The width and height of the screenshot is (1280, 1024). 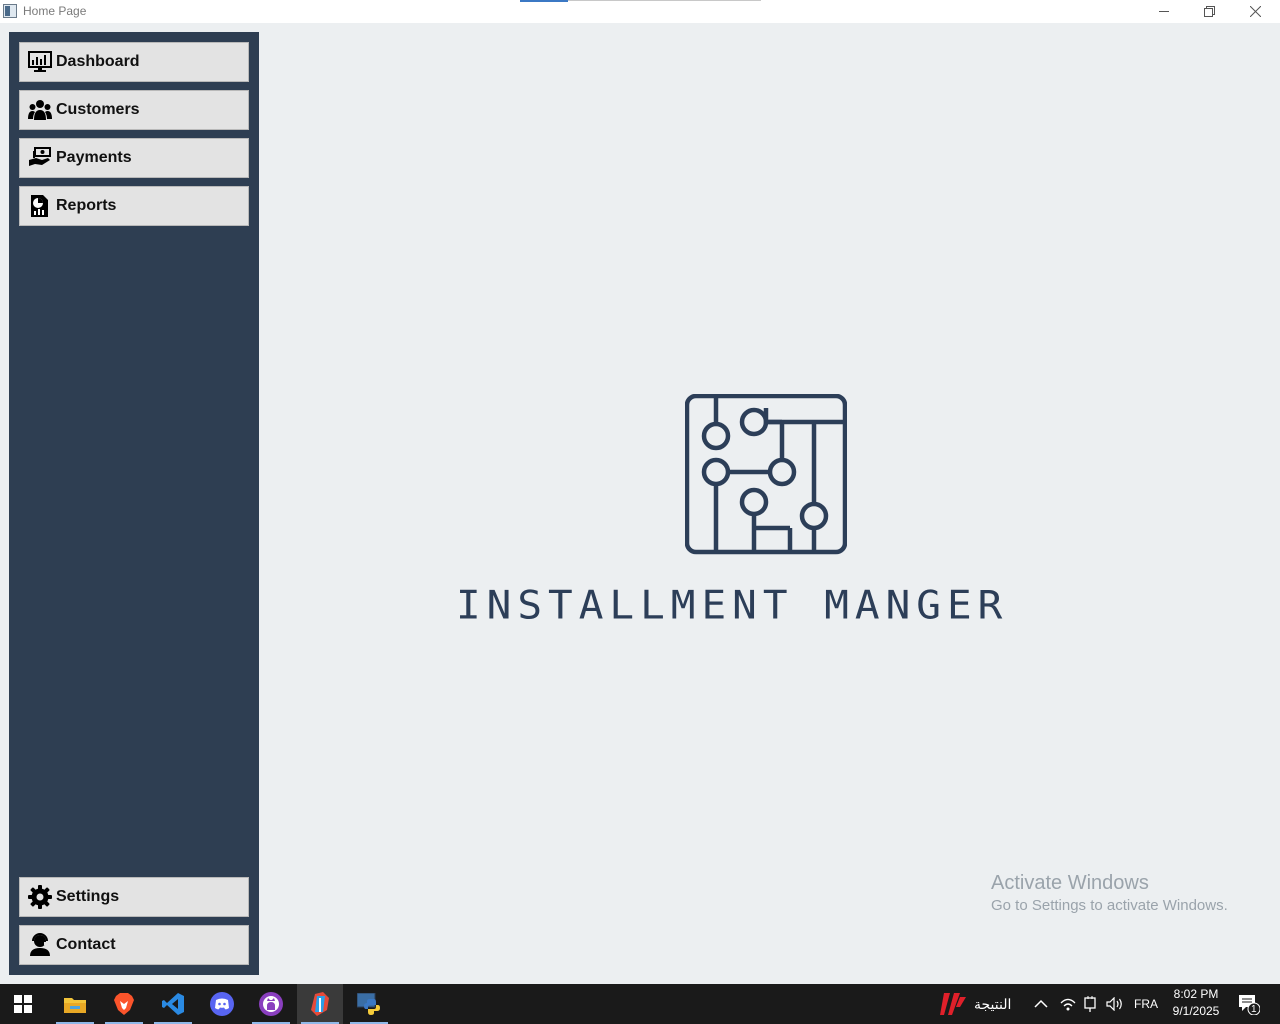 I want to click on taskbar-file-explorer, so click(x=75, y=1004).